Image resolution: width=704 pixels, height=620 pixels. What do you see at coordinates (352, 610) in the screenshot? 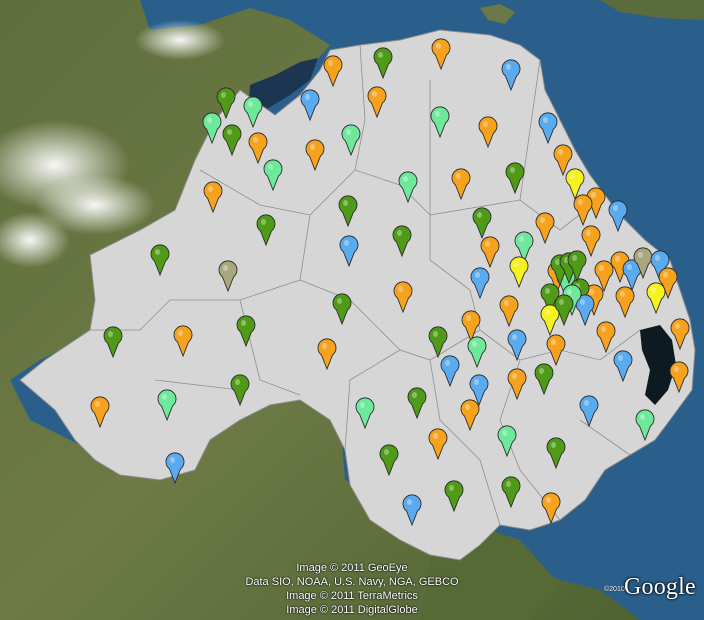
I see `attribution-line: Image © 2011 DigitalGlobe` at bounding box center [352, 610].